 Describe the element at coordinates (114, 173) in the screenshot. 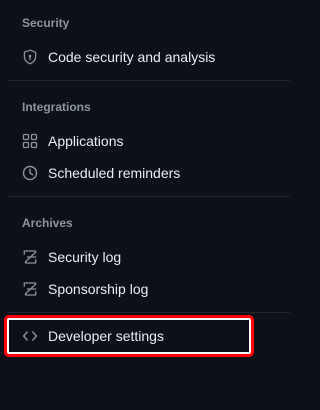

I see `sidebar-item-label: Scheduled reminders` at that location.